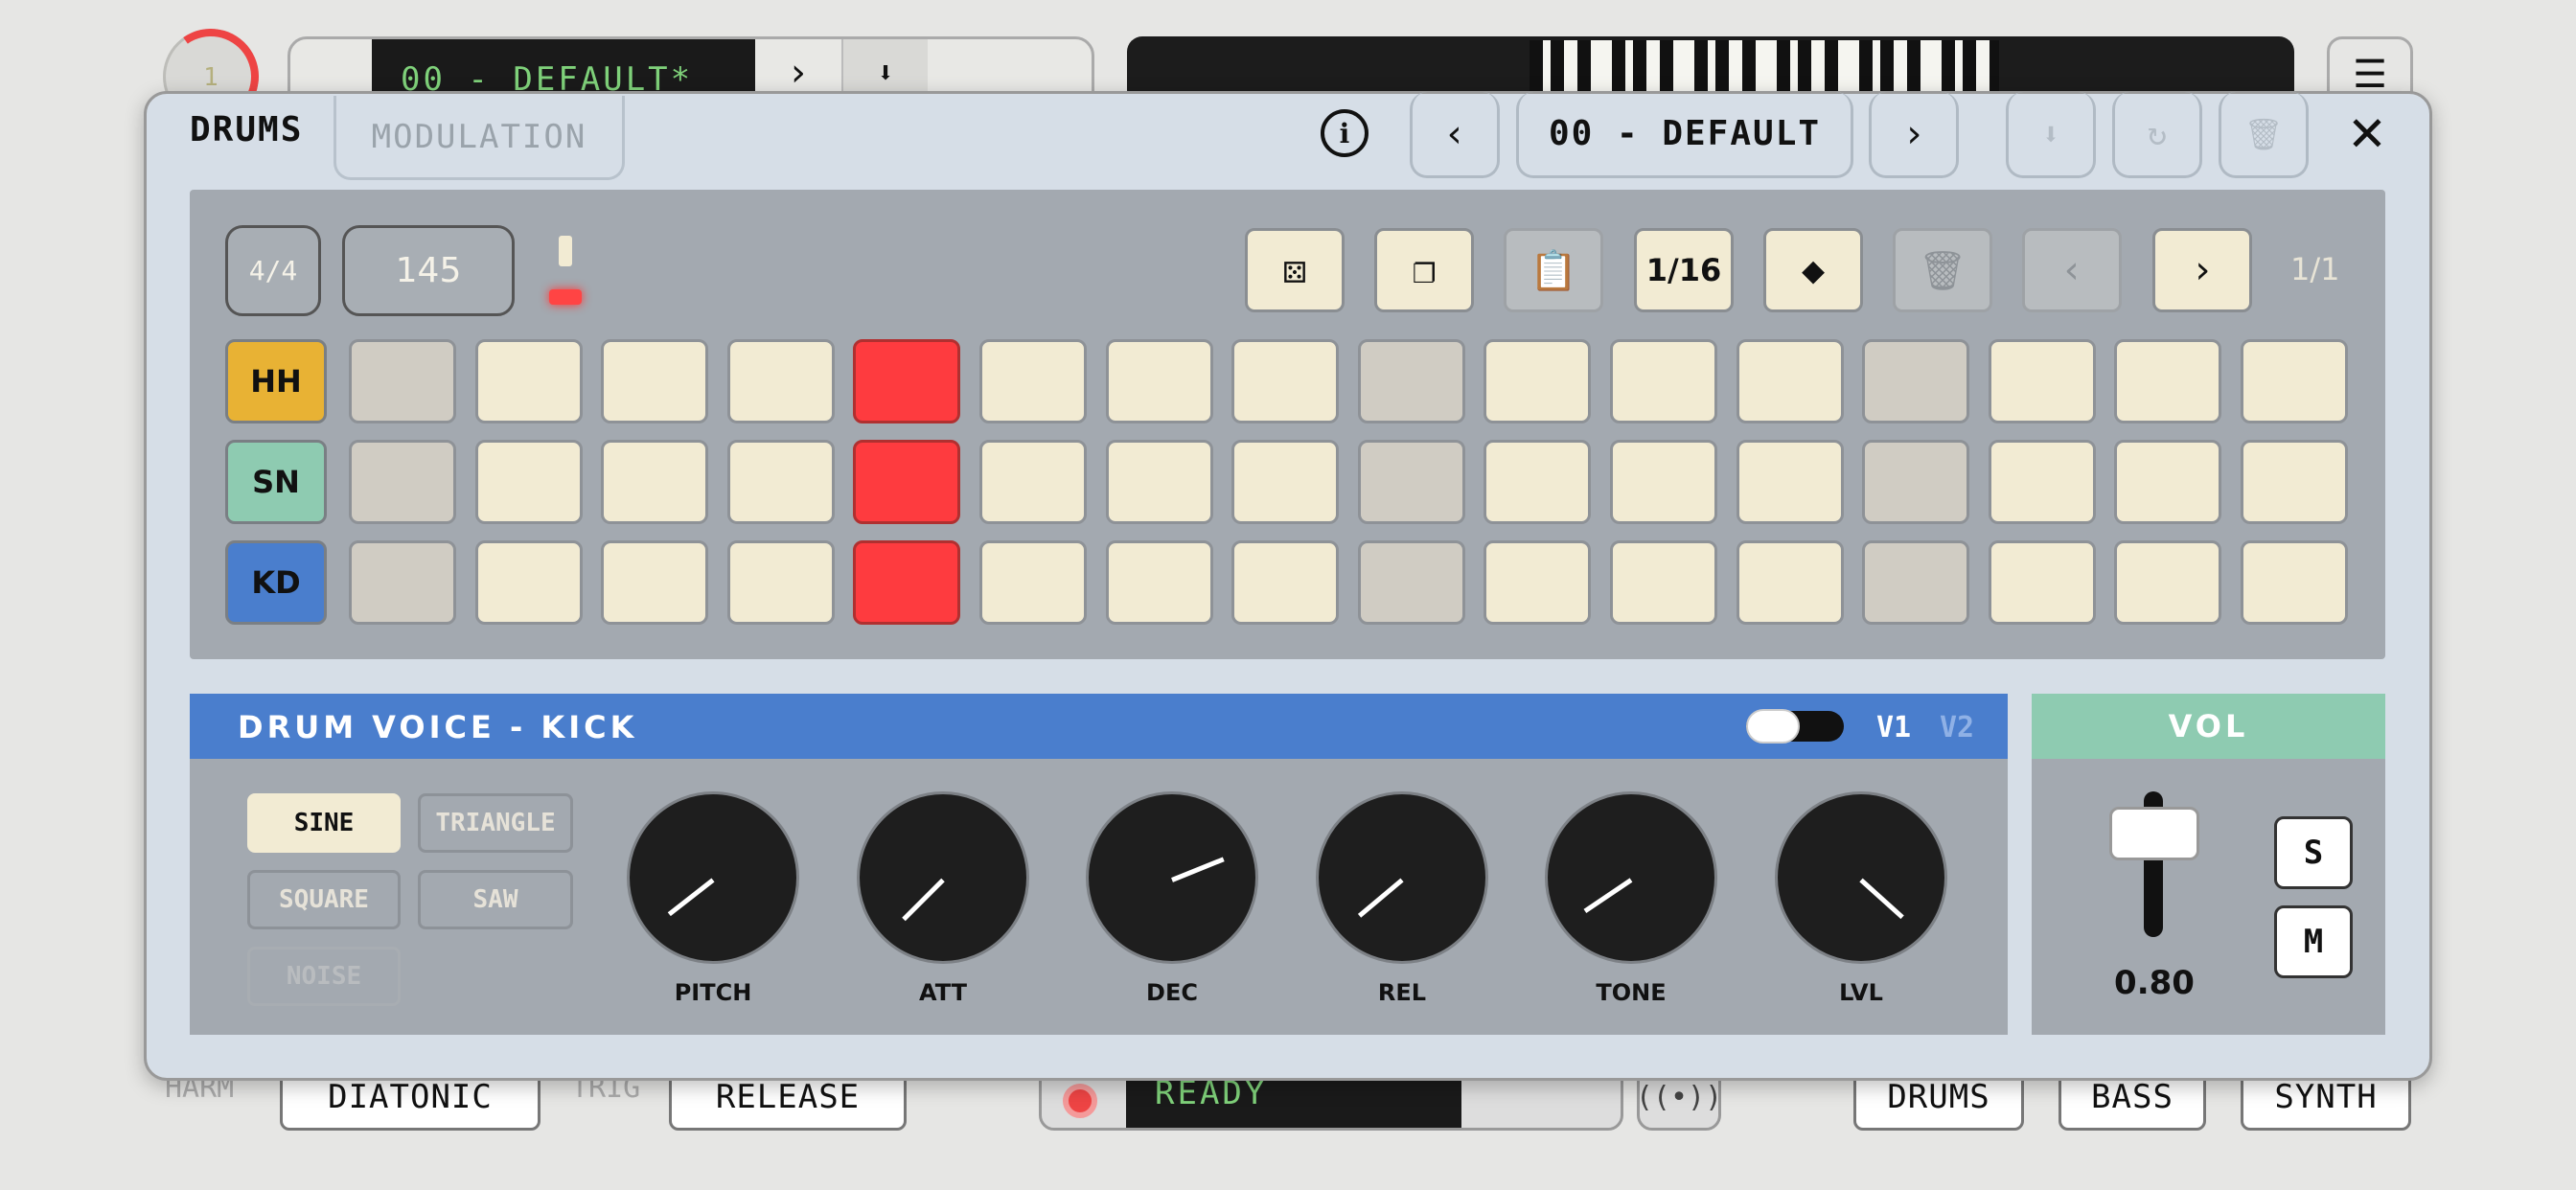 This screenshot has height=1190, width=2576. What do you see at coordinates (276, 381) in the screenshot?
I see `track-label-0: HH` at bounding box center [276, 381].